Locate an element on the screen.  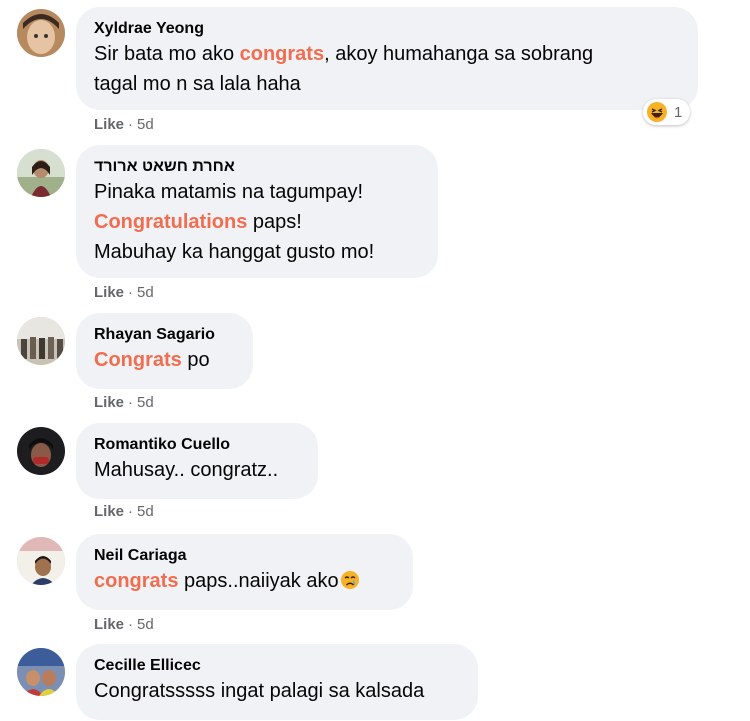
comment-bubble: Rhayan Sagario Congrats po is located at coordinates (164, 351).